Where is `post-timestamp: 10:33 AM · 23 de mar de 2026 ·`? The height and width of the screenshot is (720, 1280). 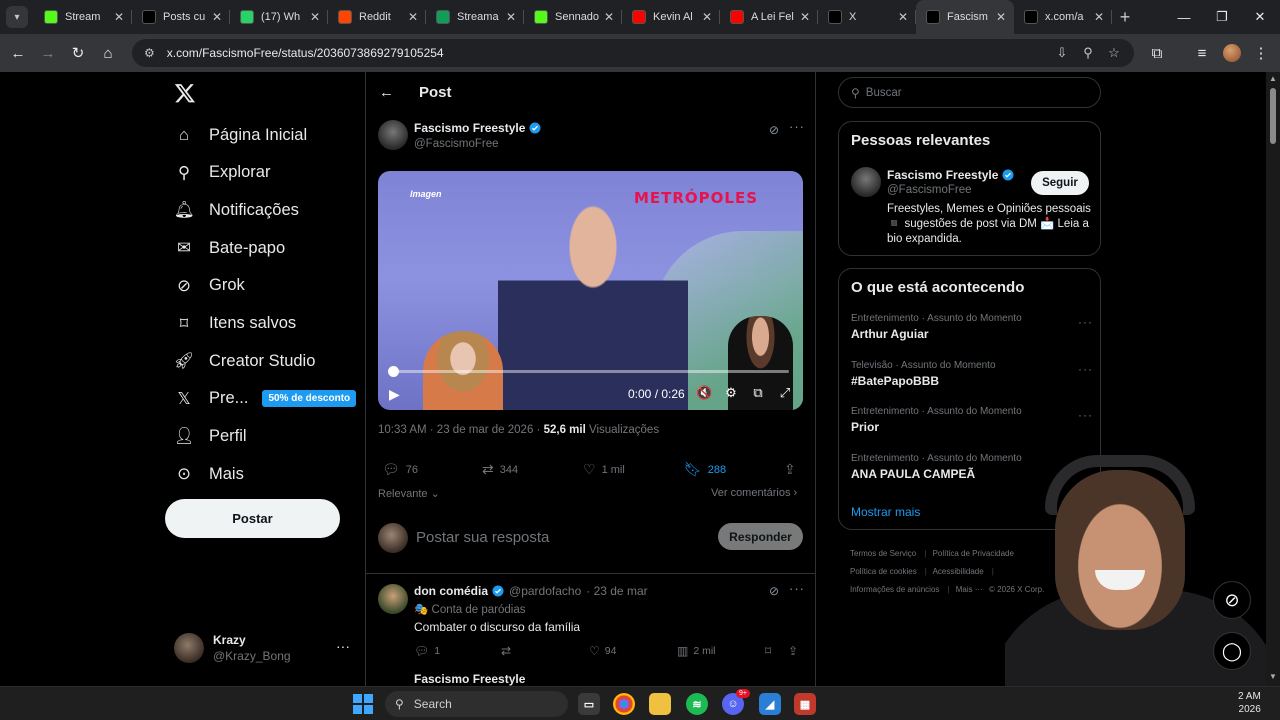
post-timestamp: 10:33 AM · 23 de mar de 2026 · is located at coordinates (461, 430).